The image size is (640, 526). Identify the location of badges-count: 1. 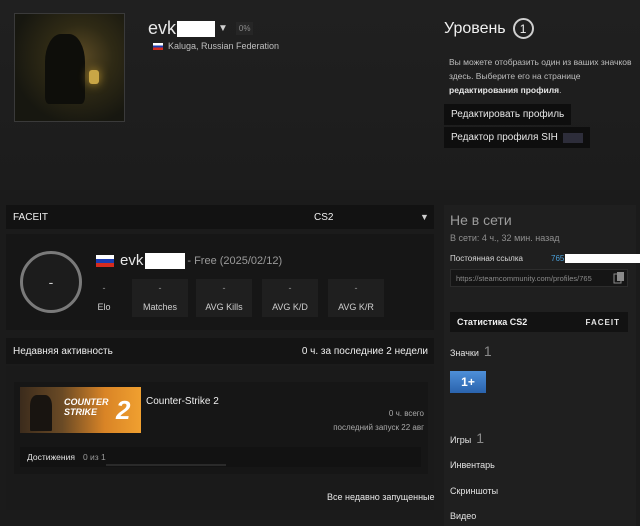
(487, 351).